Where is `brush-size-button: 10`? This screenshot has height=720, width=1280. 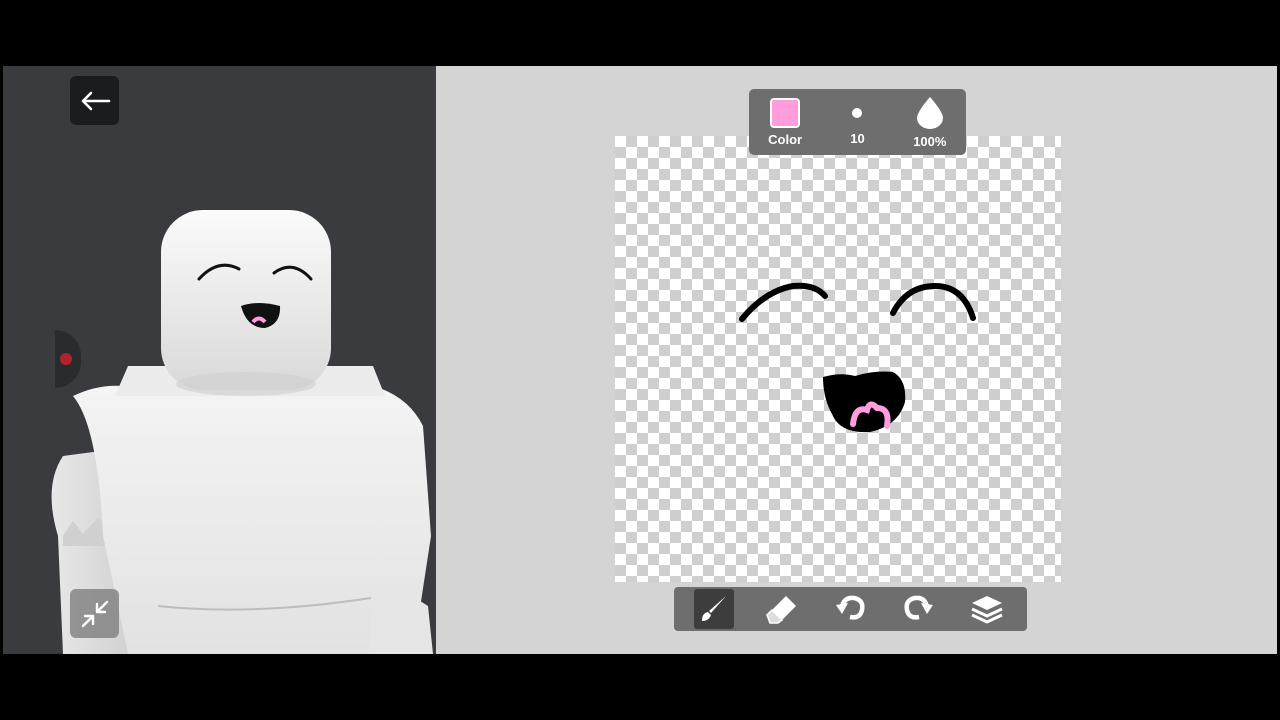
brush-size-button: 10 is located at coordinates (857, 122).